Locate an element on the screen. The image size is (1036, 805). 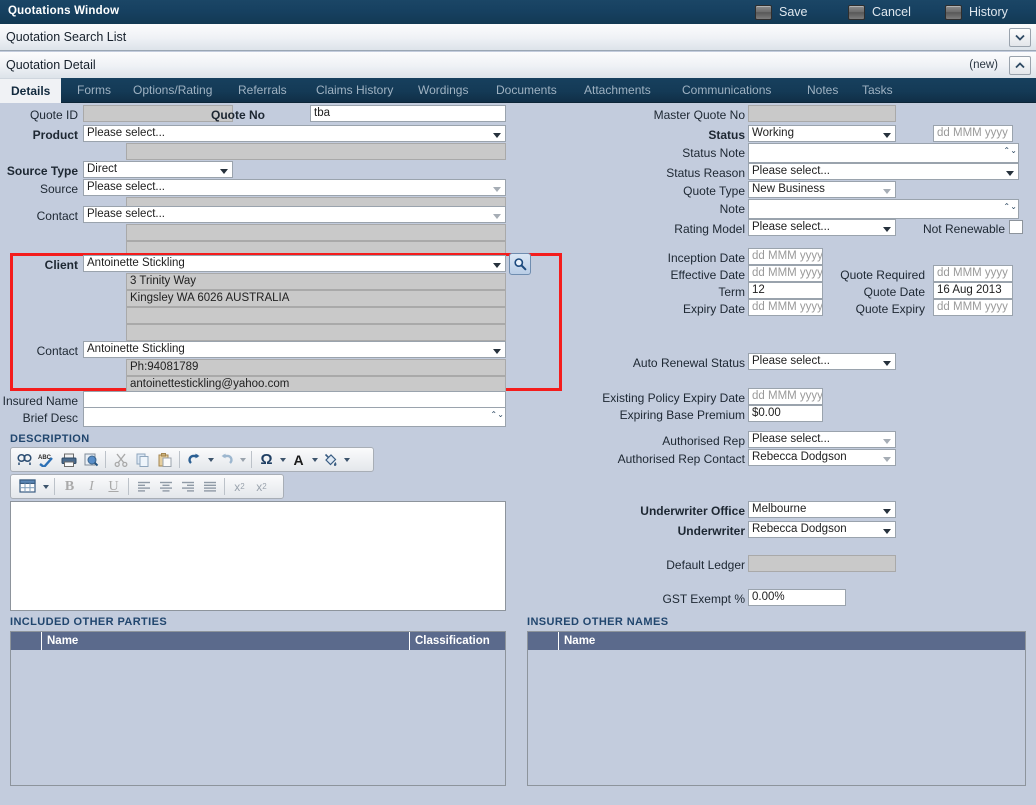
tab-wordings: Wordings is located at coordinates (443, 90).